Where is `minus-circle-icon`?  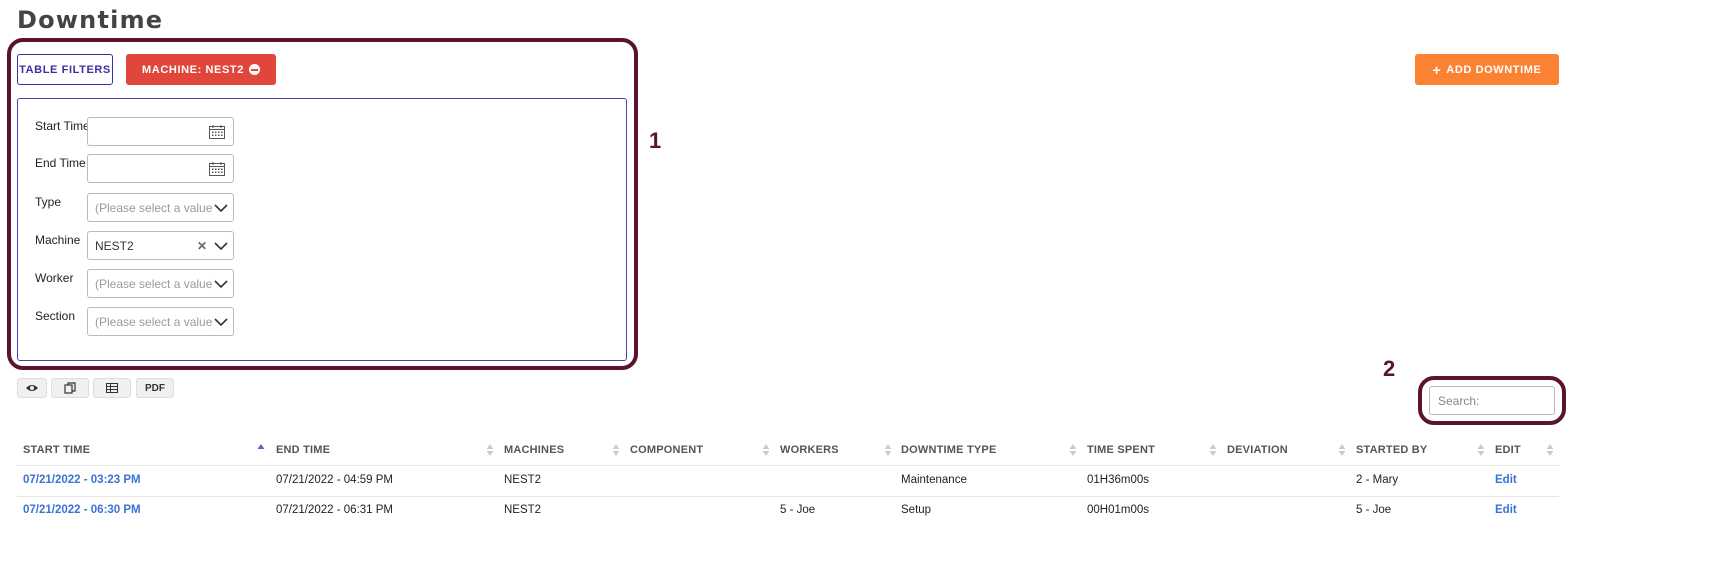
minus-circle-icon is located at coordinates (254, 69).